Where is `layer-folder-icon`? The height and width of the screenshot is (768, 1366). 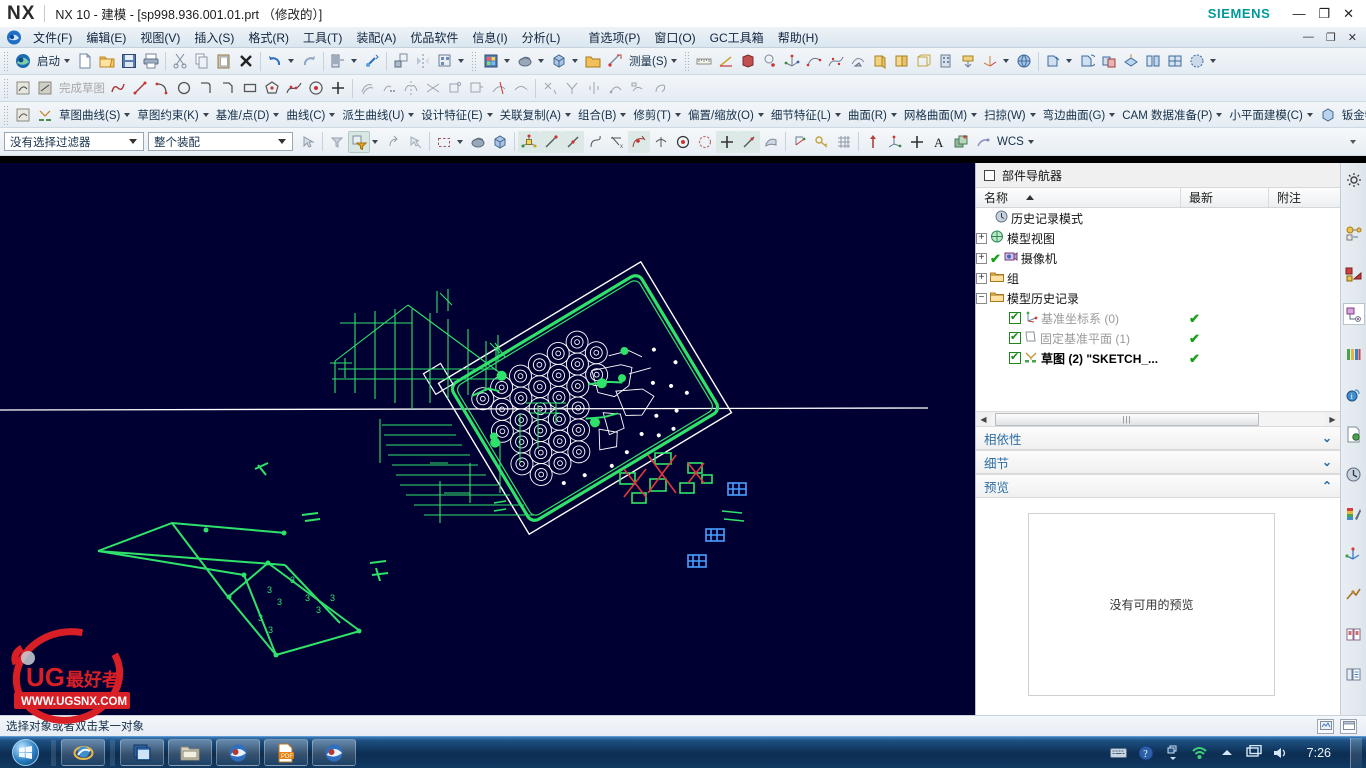
layer-folder-icon is located at coordinates (593, 61).